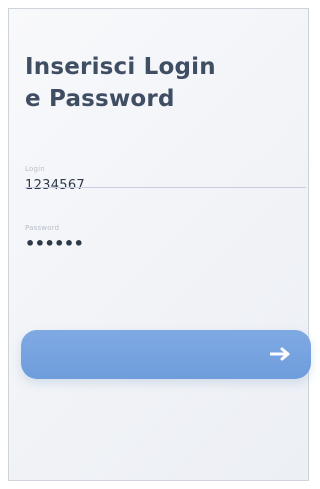 This screenshot has height=489, width=320. What do you see at coordinates (55, 186) in the screenshot?
I see `login-field: 1234567` at bounding box center [55, 186].